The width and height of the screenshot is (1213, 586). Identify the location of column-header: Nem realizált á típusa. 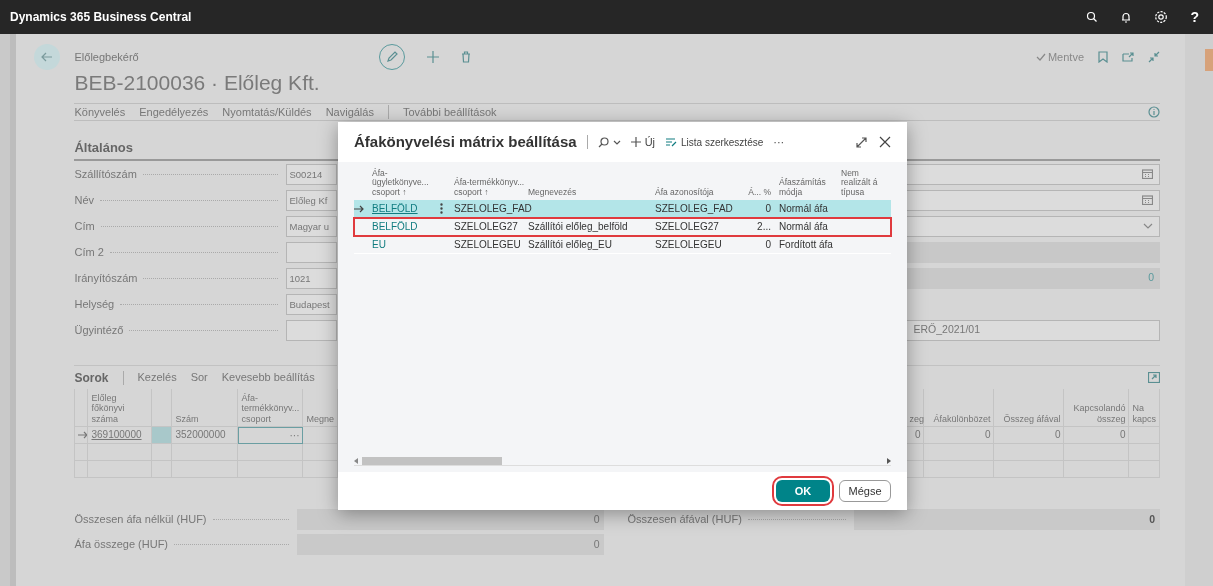
(860, 183).